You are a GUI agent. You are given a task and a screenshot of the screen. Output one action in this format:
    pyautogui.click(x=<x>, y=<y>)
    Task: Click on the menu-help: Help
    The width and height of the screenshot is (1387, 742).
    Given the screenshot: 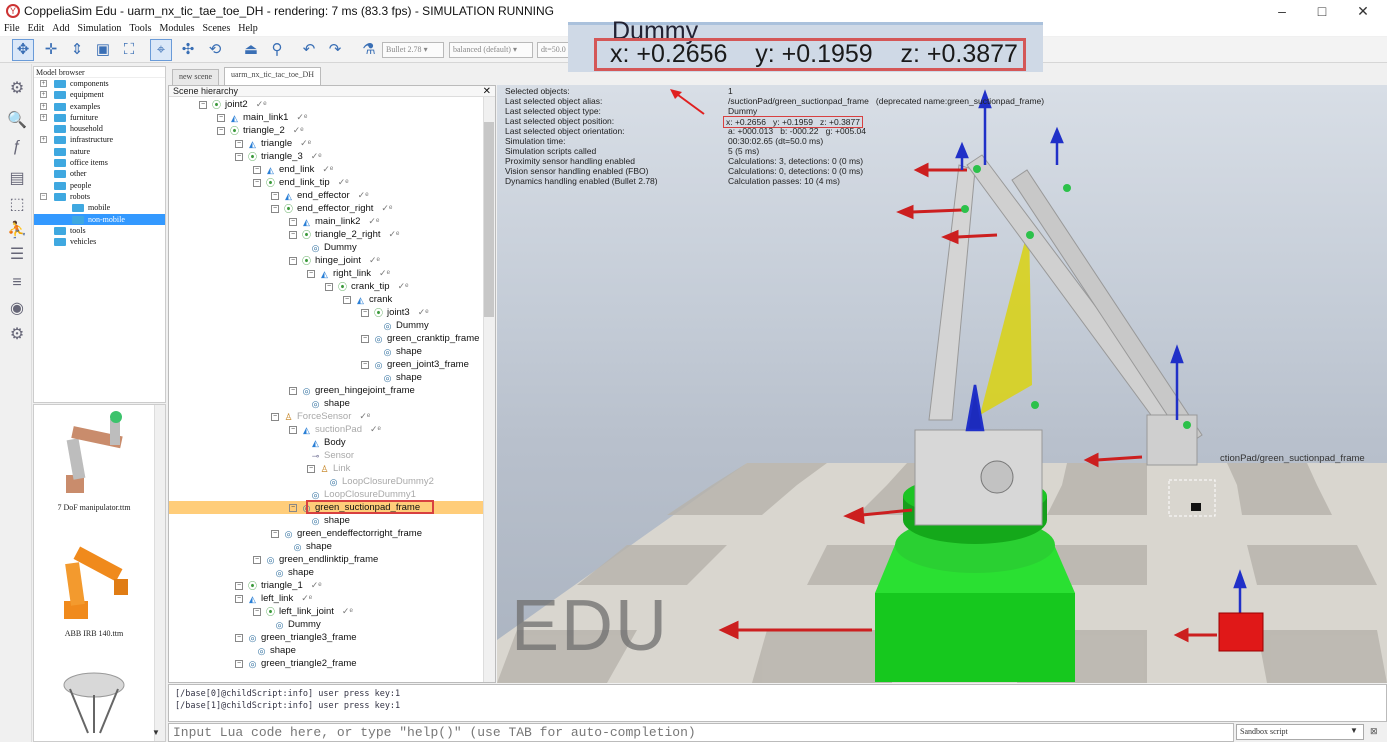 What is the action you would take?
    pyautogui.click(x=247, y=29)
    